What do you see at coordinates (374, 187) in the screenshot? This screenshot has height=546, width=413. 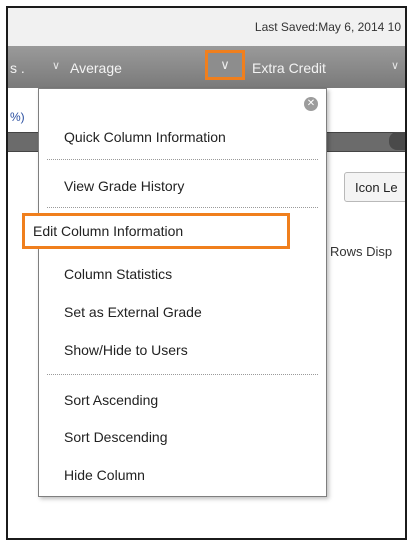 I see `icon-legend-button: Icon Le` at bounding box center [374, 187].